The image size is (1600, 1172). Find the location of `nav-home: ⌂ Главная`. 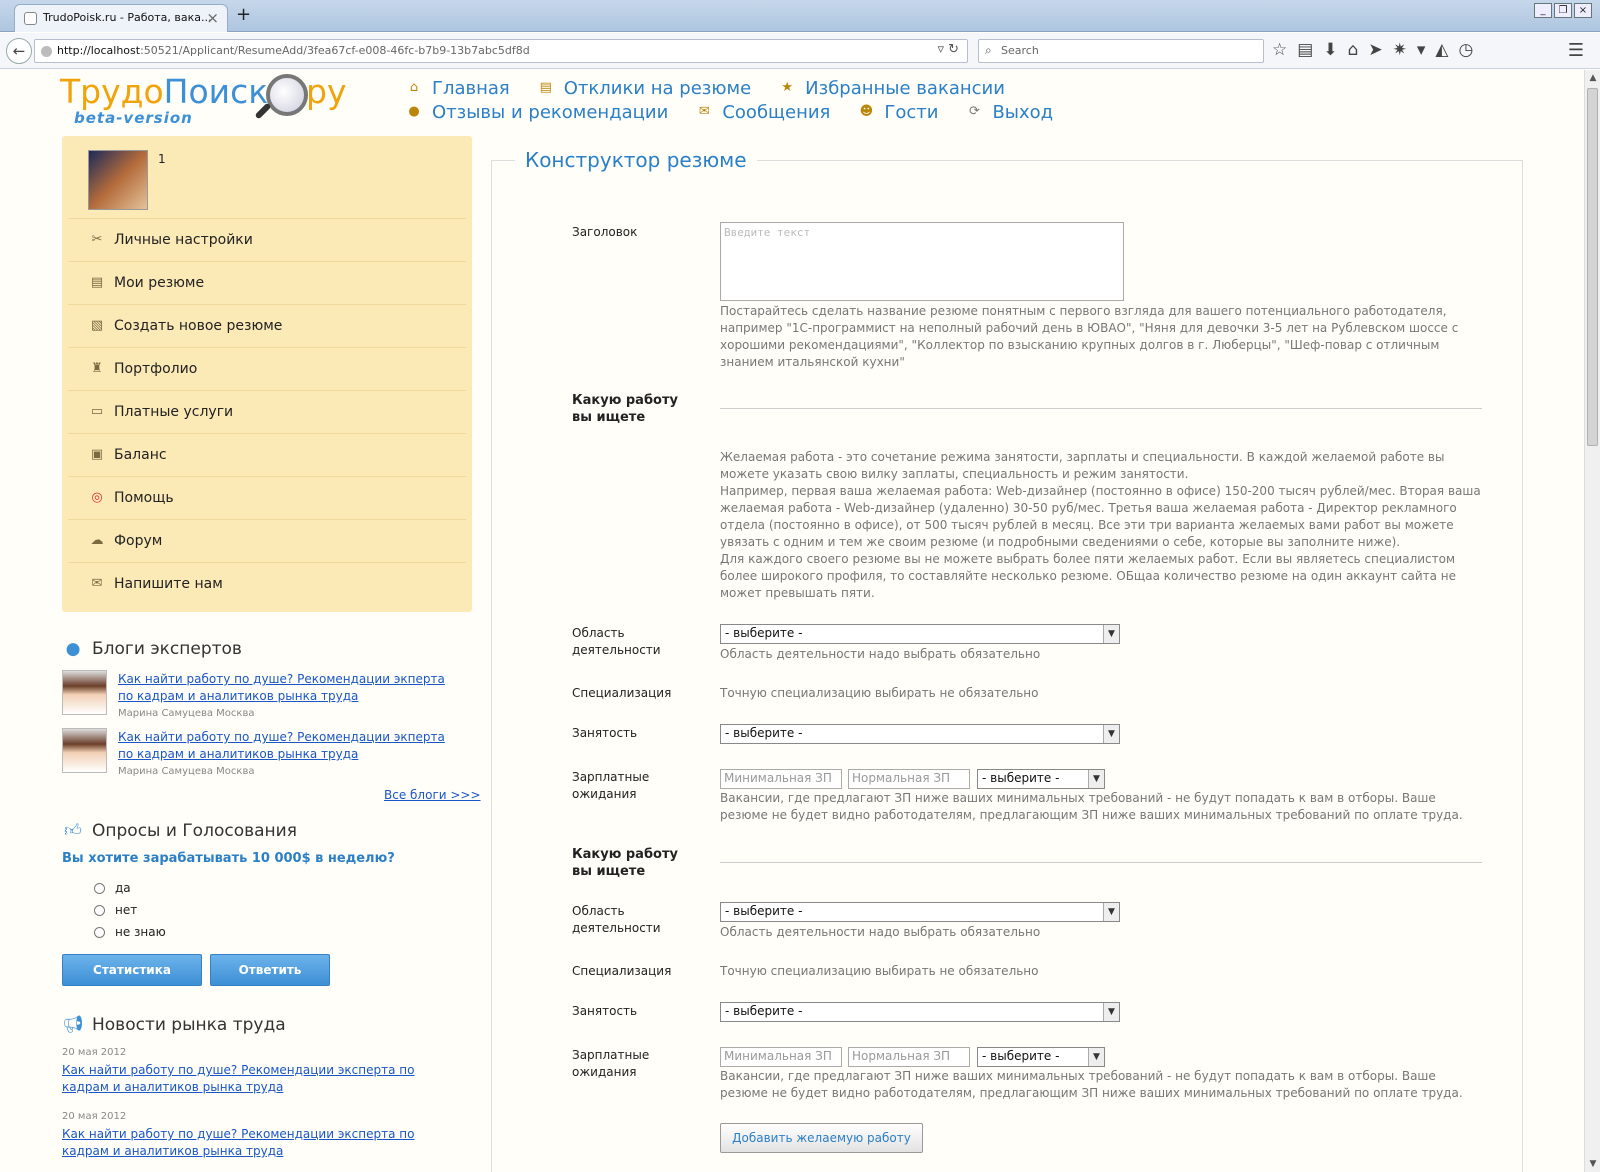

nav-home: ⌂ Главная is located at coordinates (458, 88).